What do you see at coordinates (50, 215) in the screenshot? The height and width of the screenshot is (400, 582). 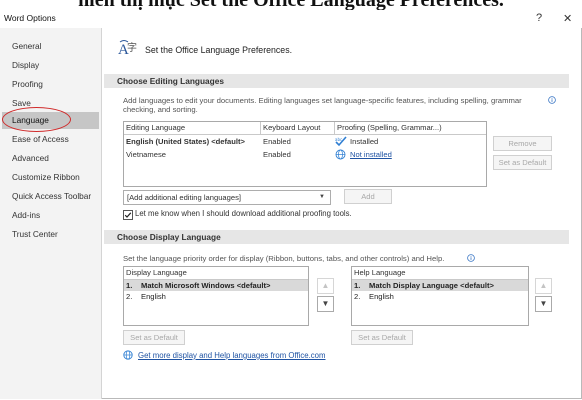 I see `sidebar-item-add-ins: Add-ins` at bounding box center [50, 215].